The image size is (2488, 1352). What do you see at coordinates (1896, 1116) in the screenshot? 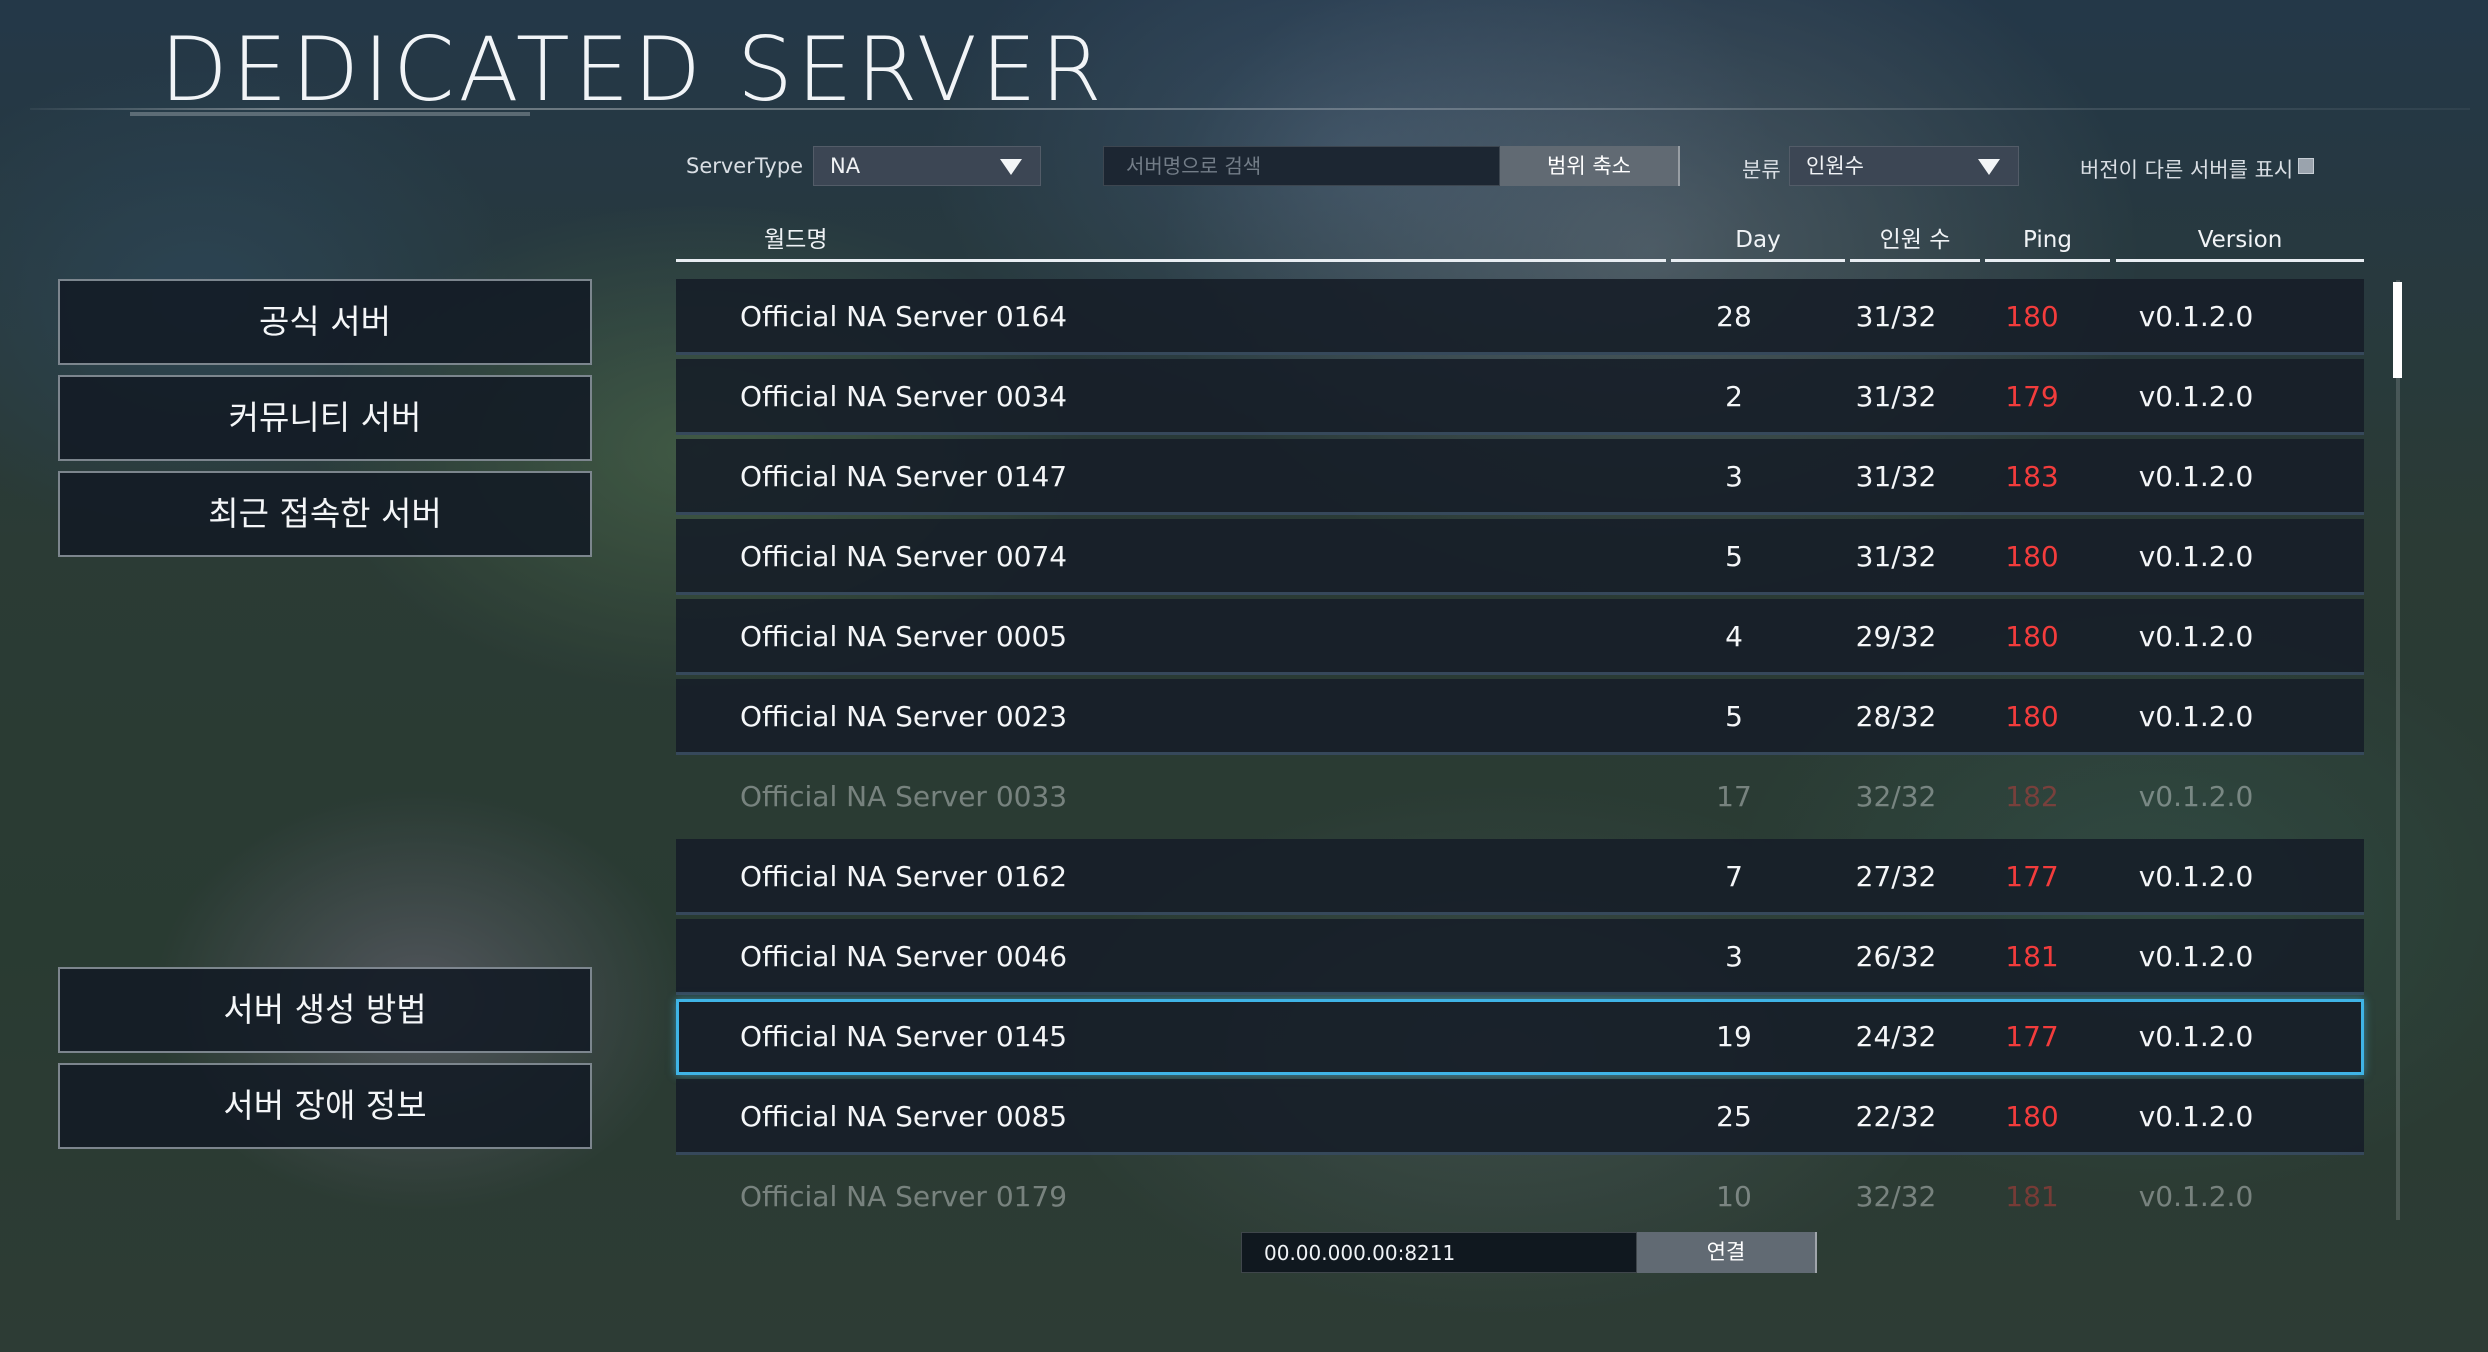
I see `server-players: 22/32` at bounding box center [1896, 1116].